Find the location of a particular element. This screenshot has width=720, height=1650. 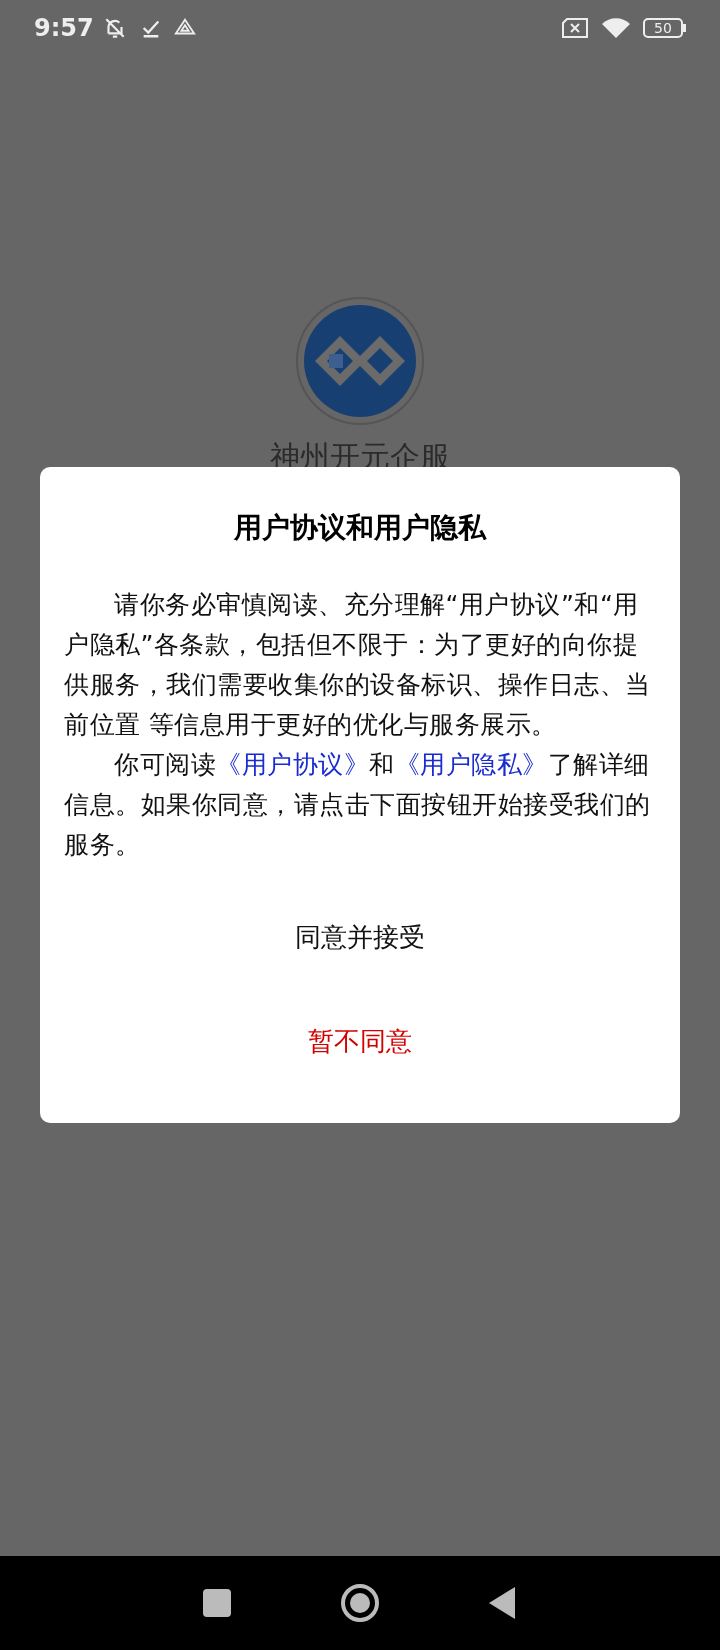

policy-link: 《用户隐私》 is located at coordinates (471, 764).